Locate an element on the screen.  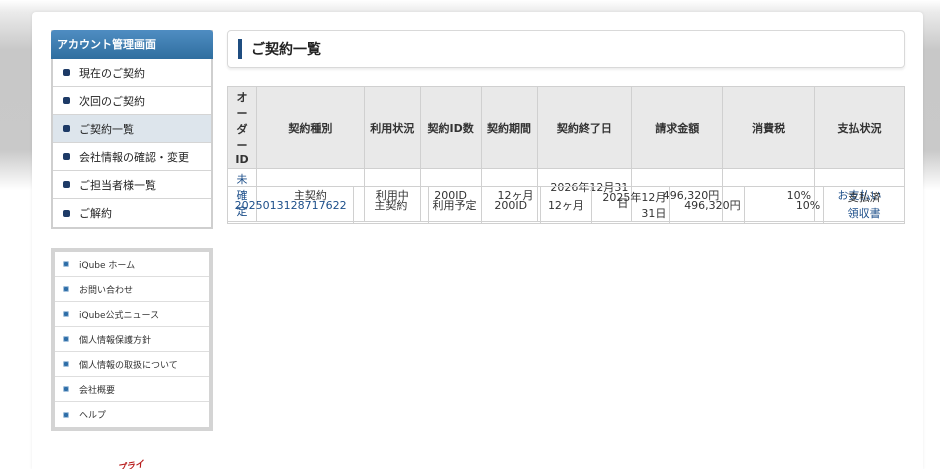
link-label: 会社概要 is located at coordinates (97, 390).